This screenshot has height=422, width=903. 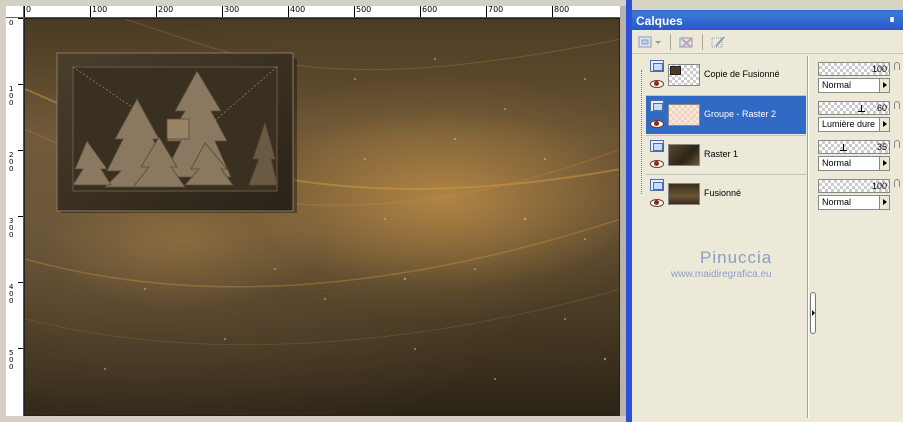 I want to click on blend-mode-select: Lumière dure, so click(x=854, y=124).